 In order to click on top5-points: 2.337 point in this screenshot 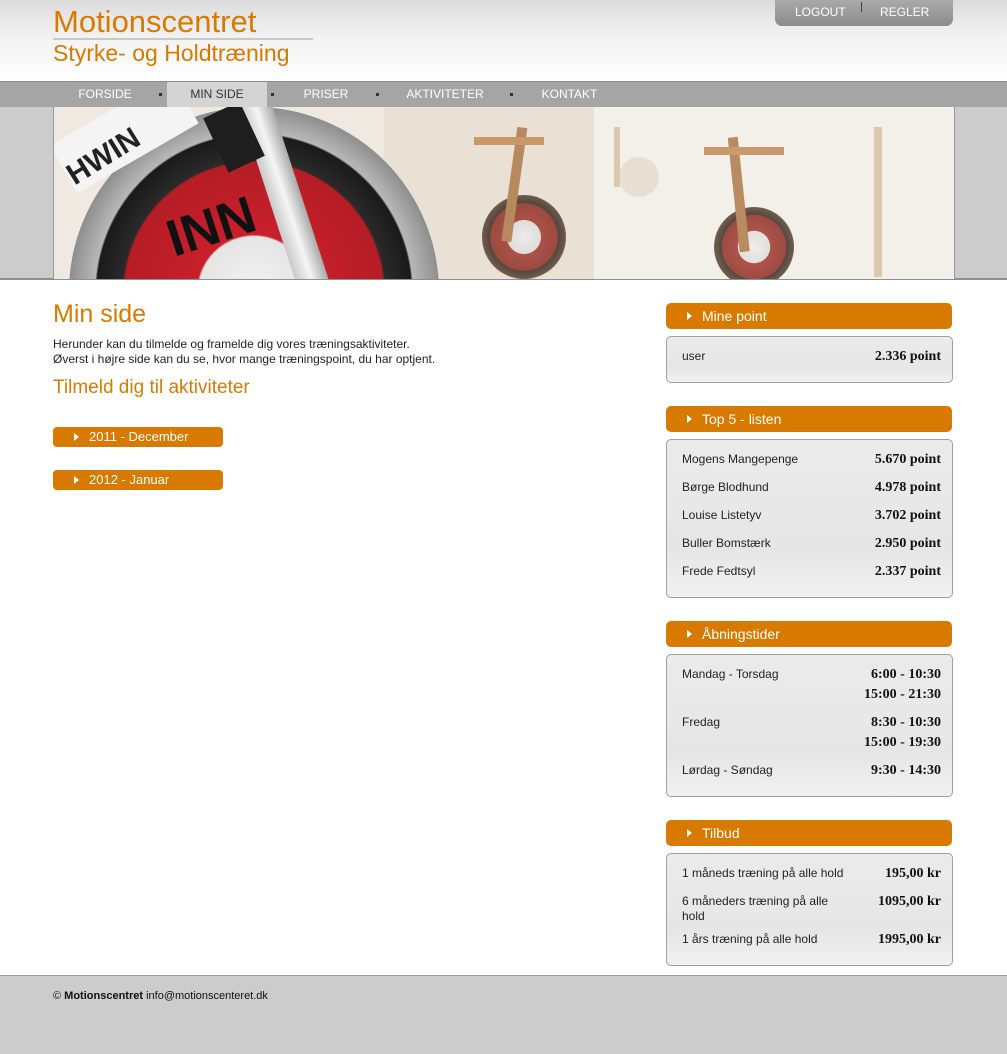, I will do `click(907, 571)`.